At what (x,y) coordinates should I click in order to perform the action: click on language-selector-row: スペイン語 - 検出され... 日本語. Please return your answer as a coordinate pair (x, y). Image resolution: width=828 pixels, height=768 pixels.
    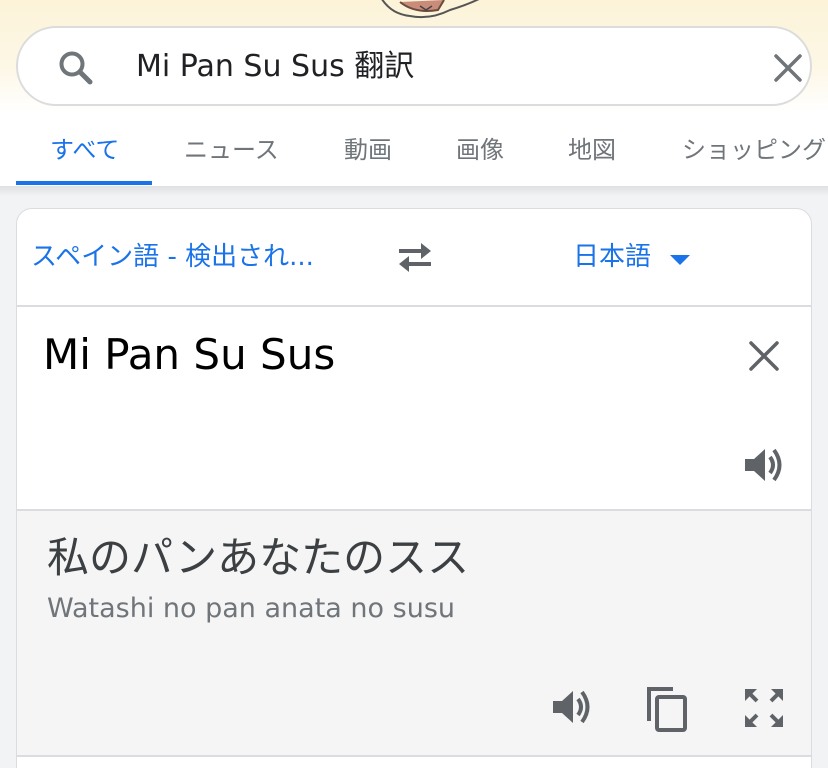
    Looking at the image, I should click on (414, 257).